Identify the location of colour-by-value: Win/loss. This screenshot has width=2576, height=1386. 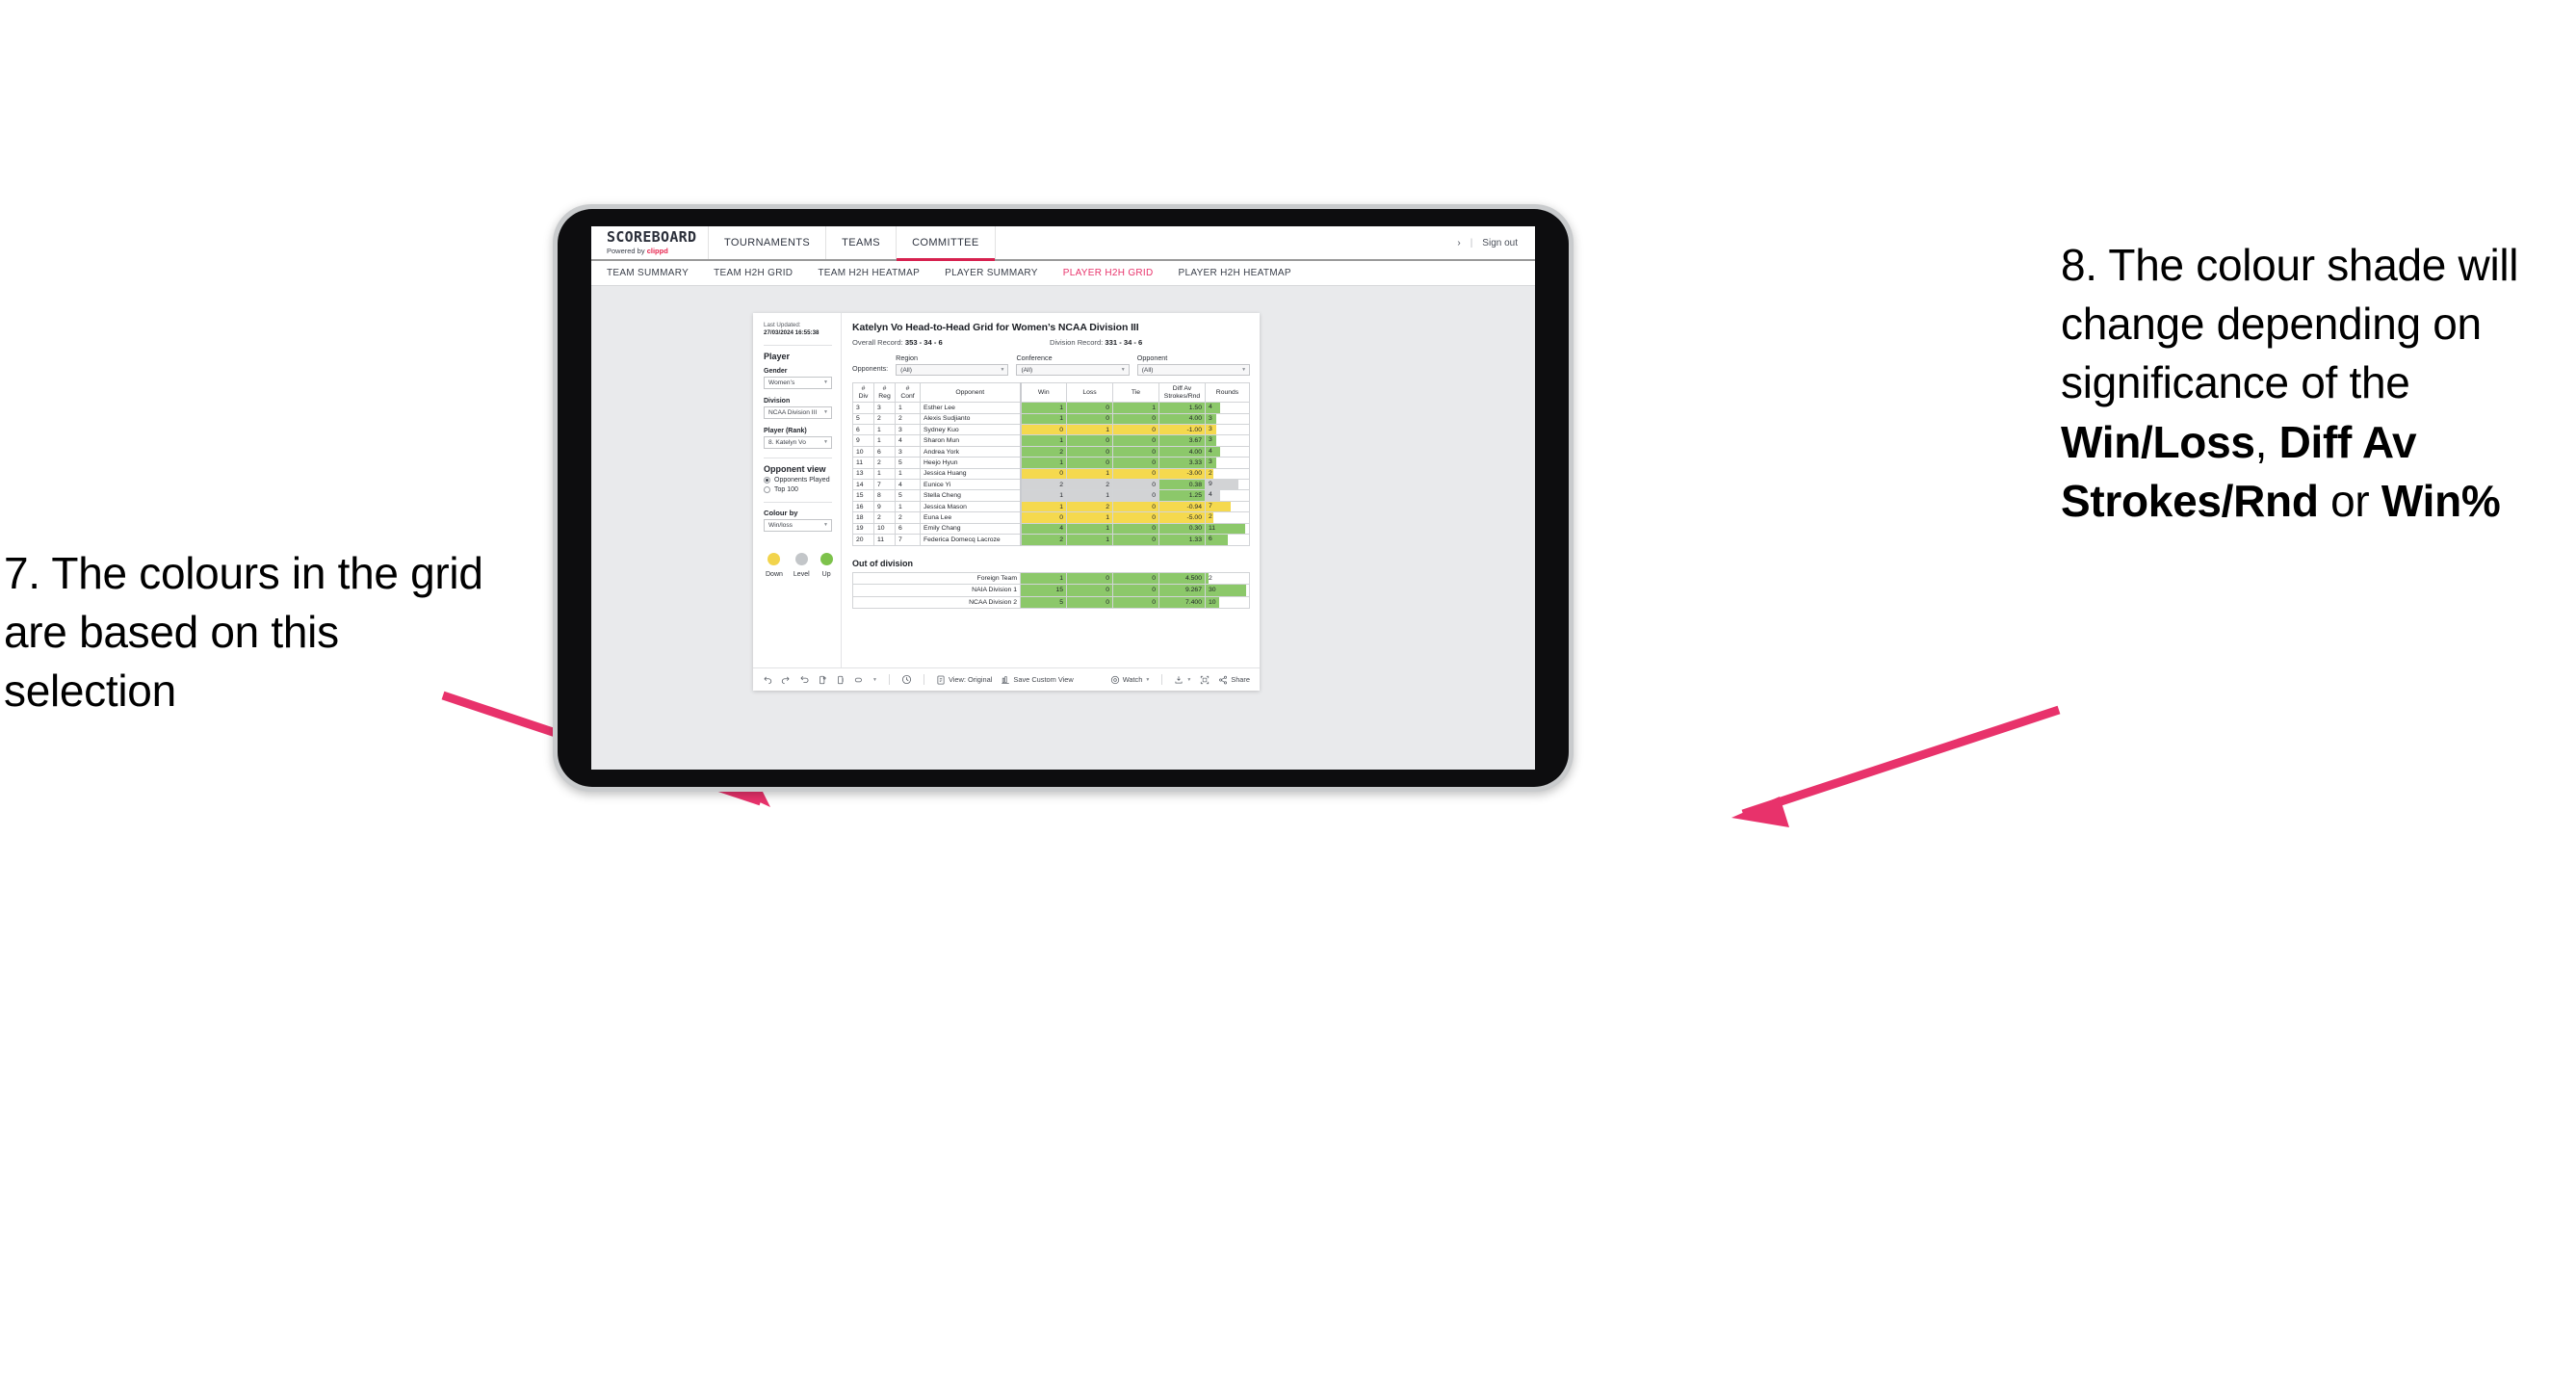
(780, 525).